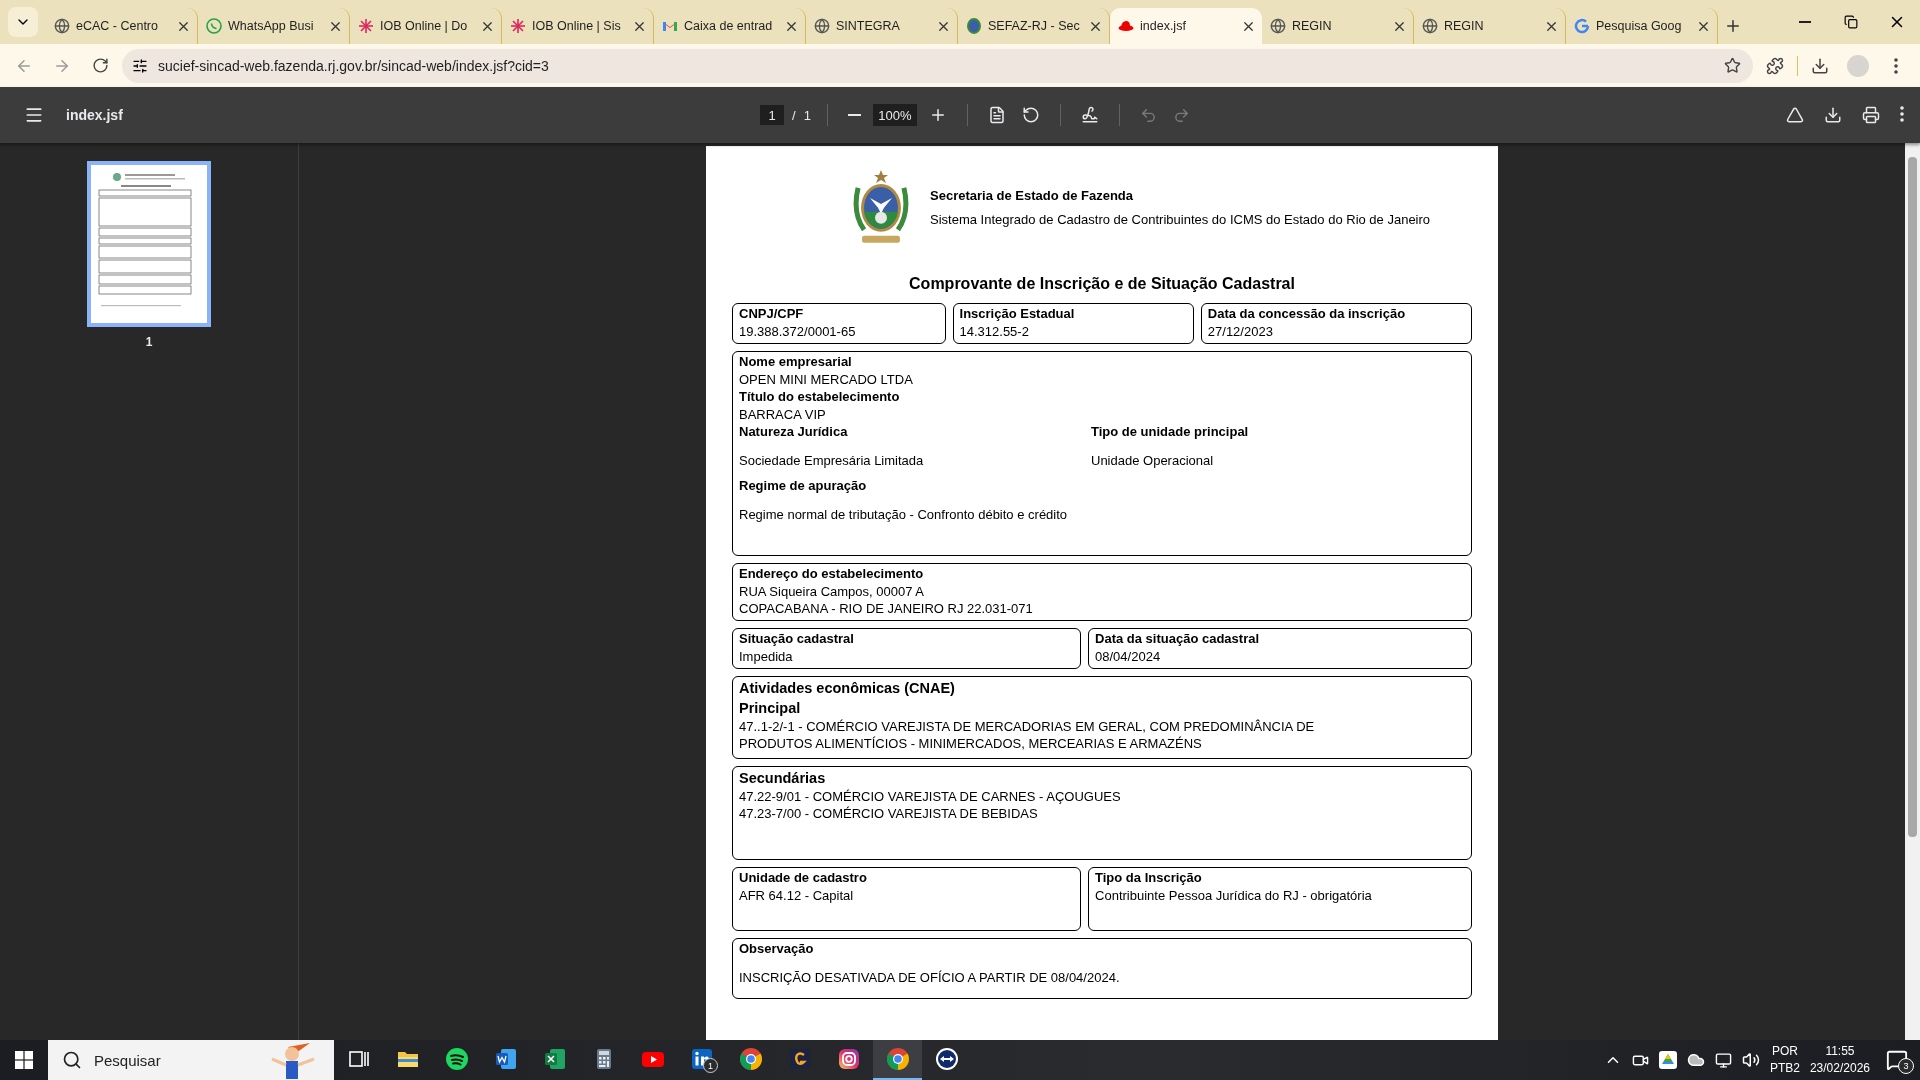 The height and width of the screenshot is (1080, 1920). I want to click on browser-tab: index.jsf, so click(1186, 26).